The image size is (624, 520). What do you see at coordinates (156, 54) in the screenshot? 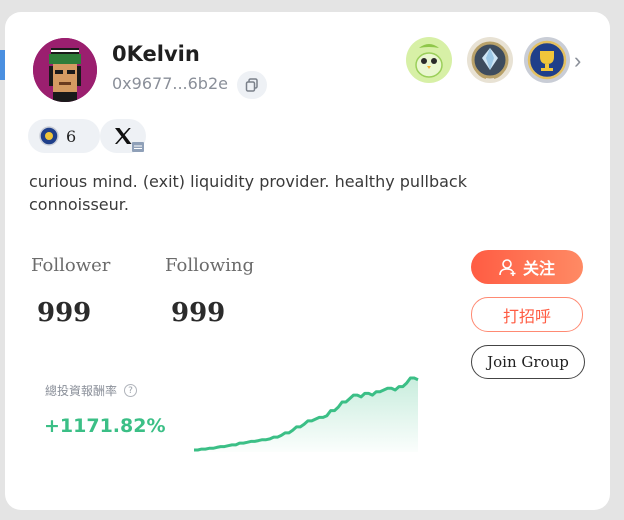
I see `username: 0Kelvin` at bounding box center [156, 54].